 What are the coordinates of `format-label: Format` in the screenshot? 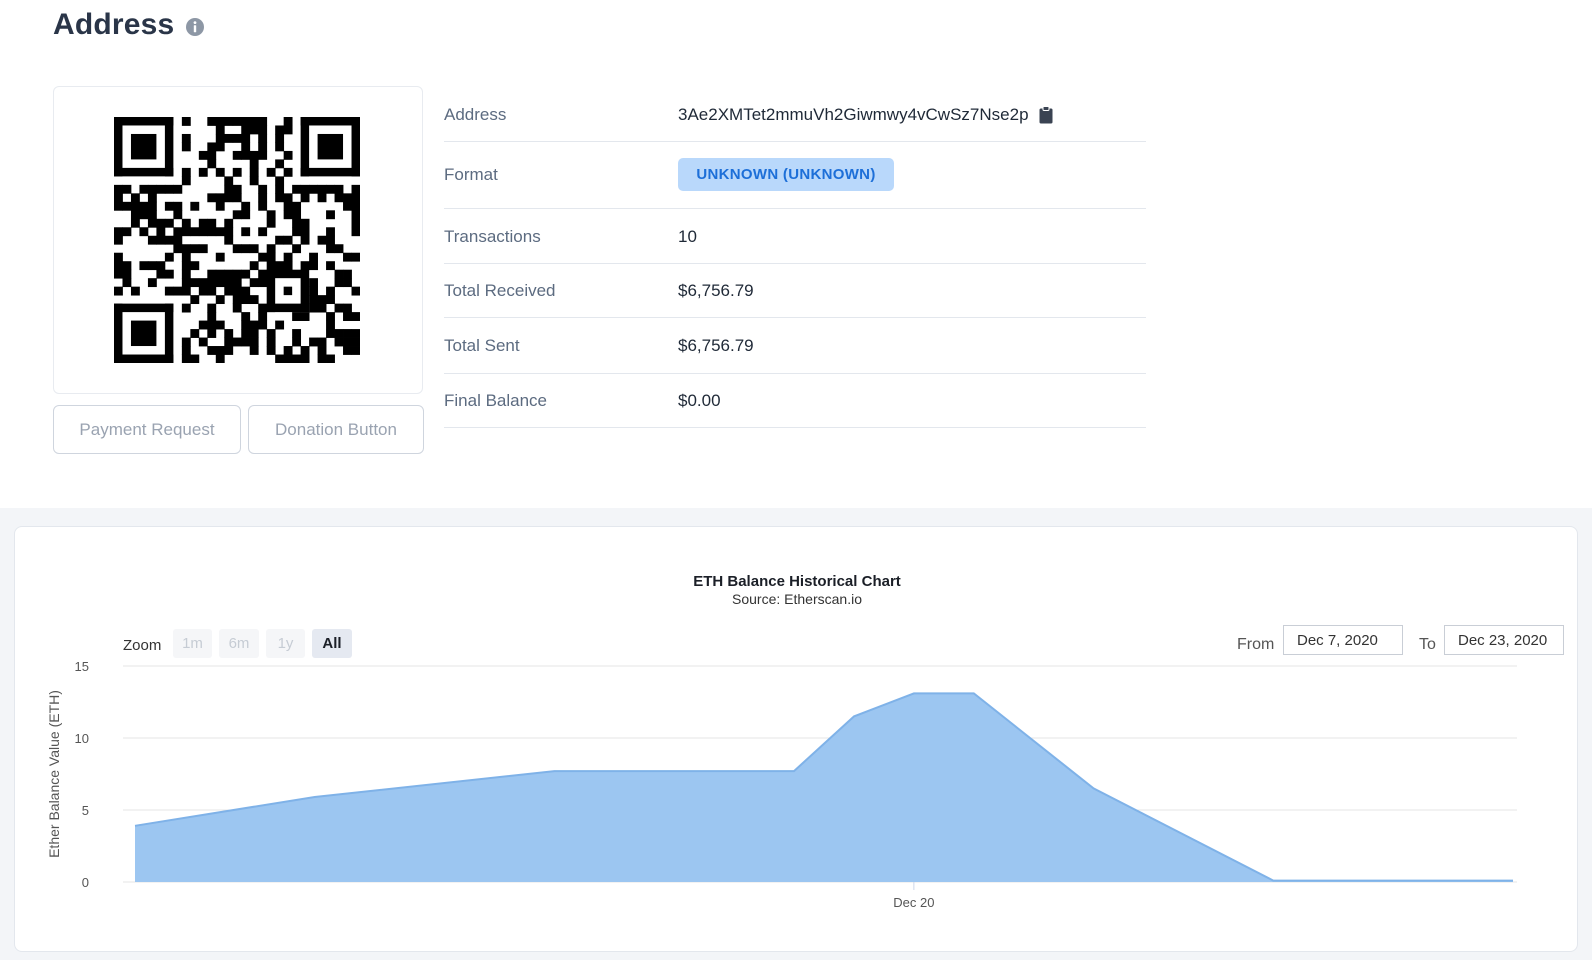 It's located at (471, 174).